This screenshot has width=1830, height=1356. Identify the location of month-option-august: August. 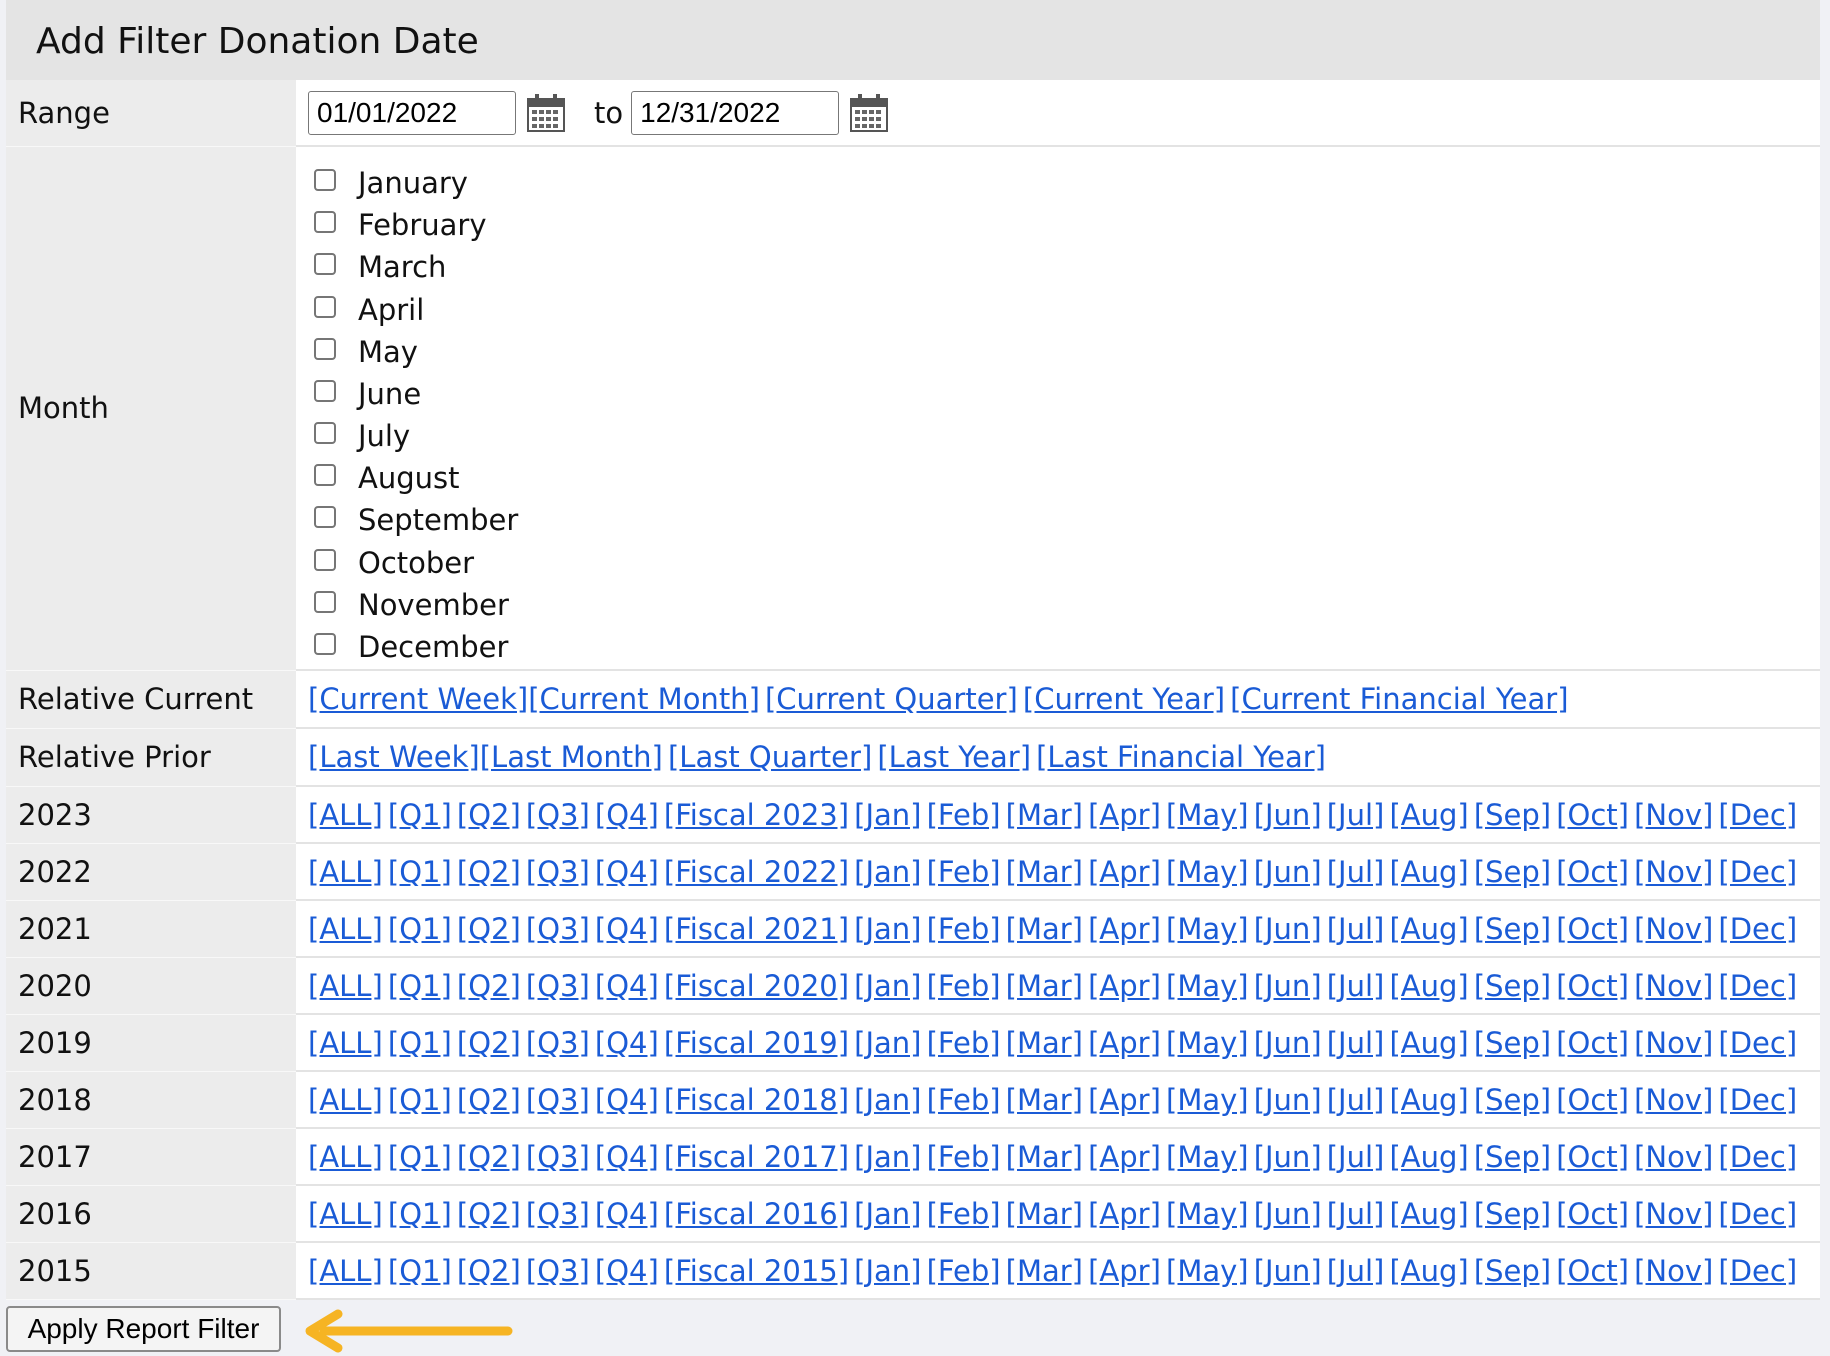
(1064, 478).